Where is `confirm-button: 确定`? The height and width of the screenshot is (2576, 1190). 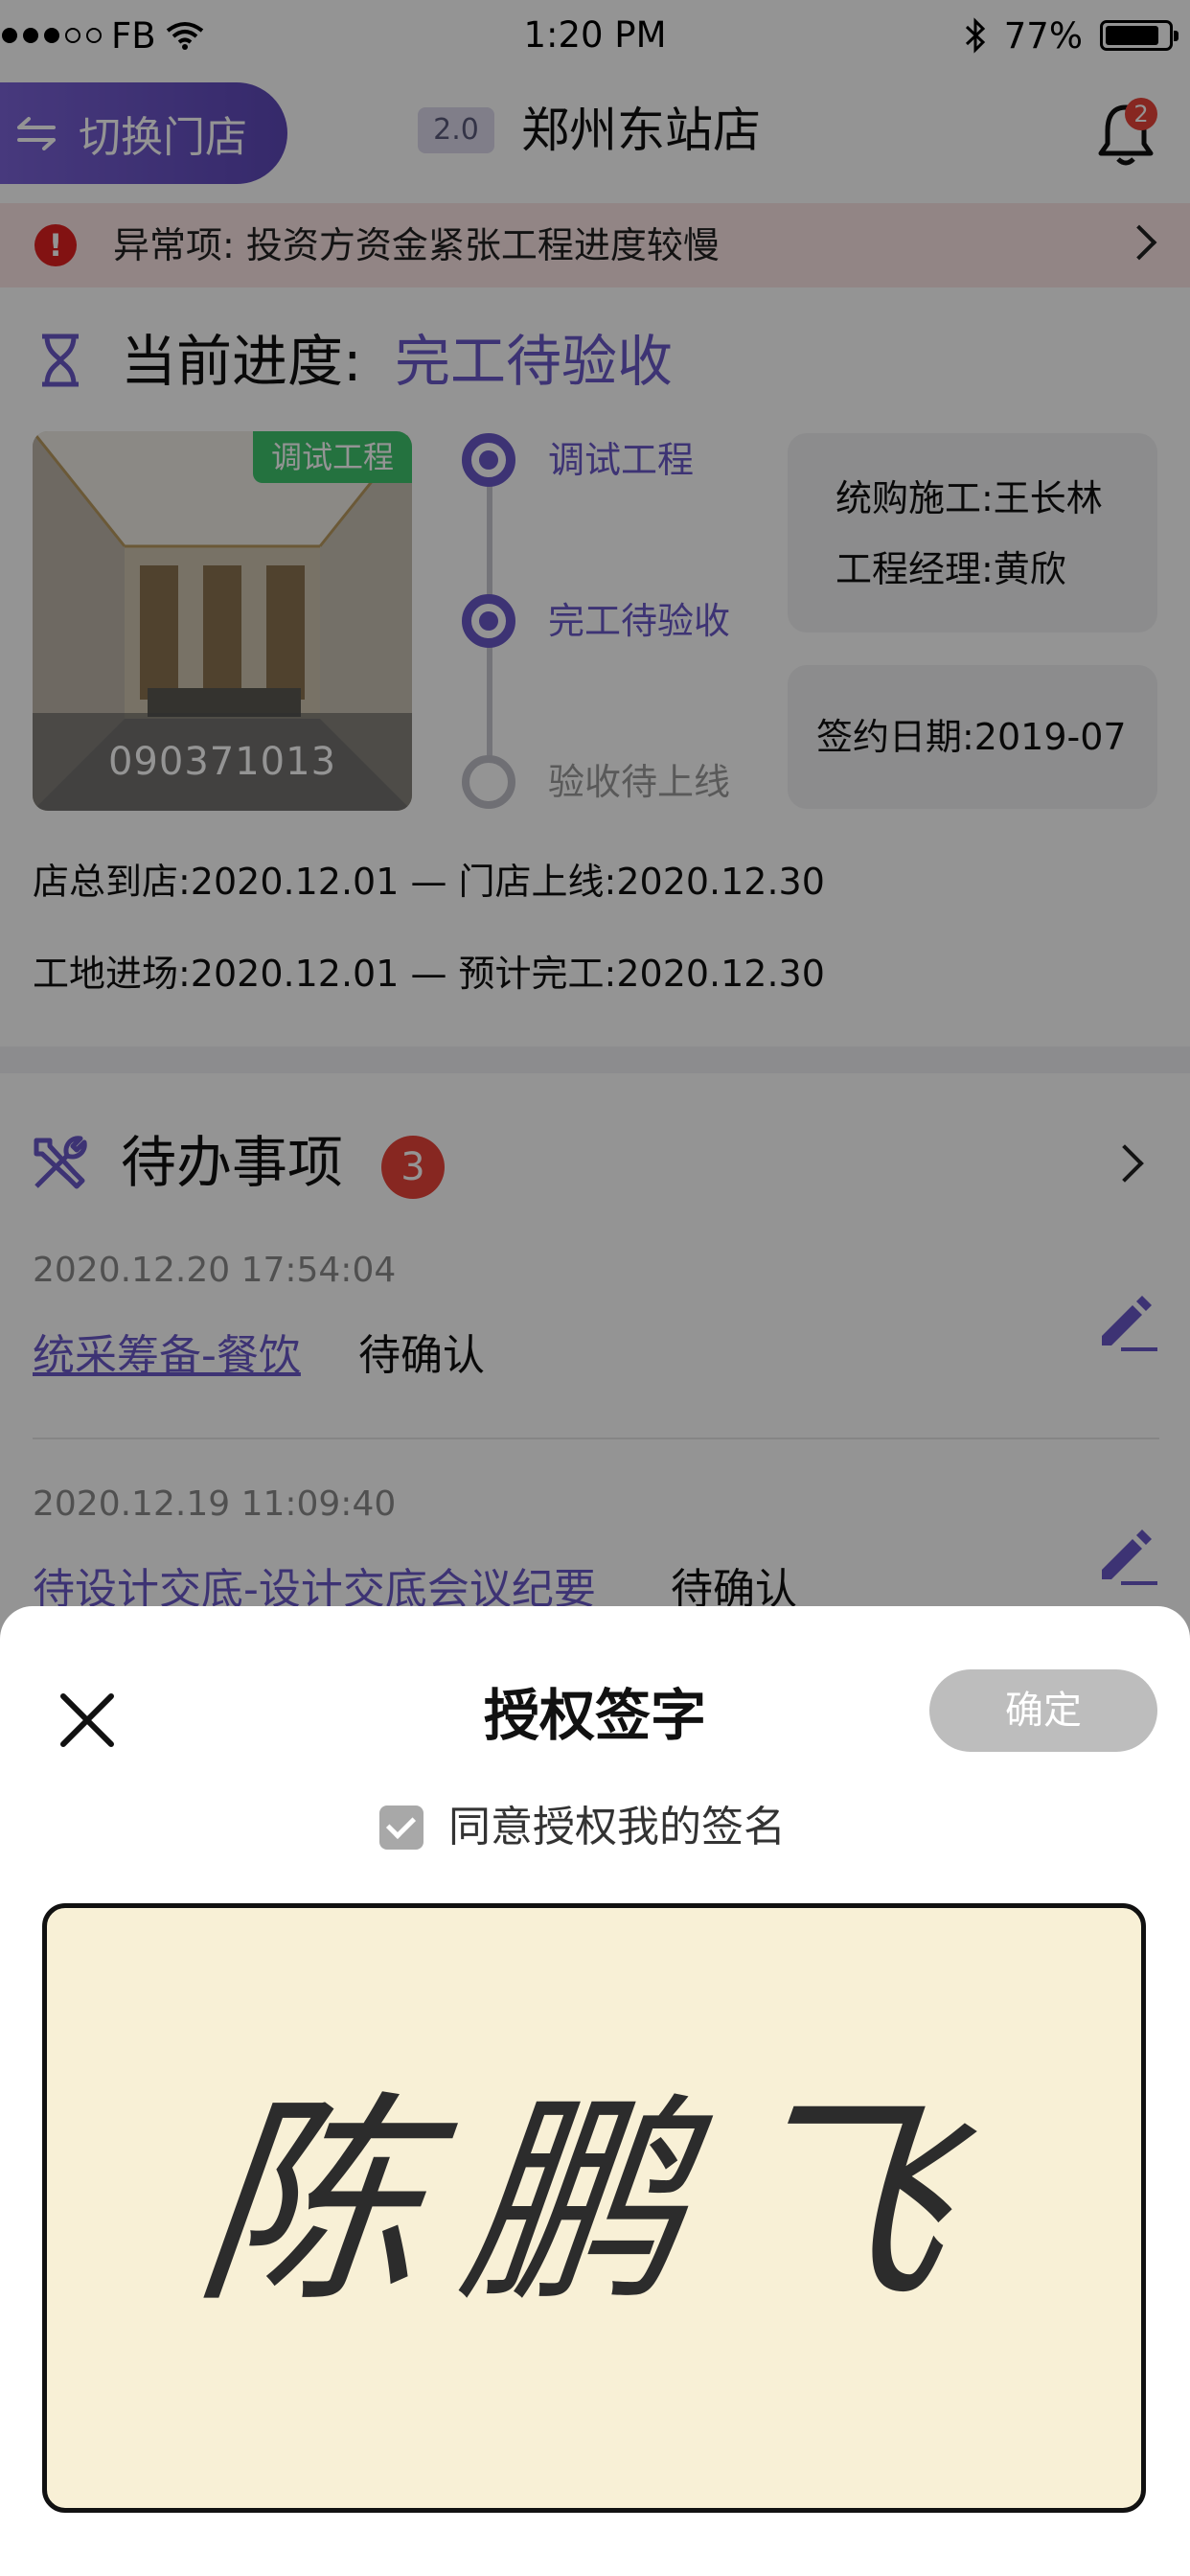 confirm-button: 确定 is located at coordinates (1043, 1710).